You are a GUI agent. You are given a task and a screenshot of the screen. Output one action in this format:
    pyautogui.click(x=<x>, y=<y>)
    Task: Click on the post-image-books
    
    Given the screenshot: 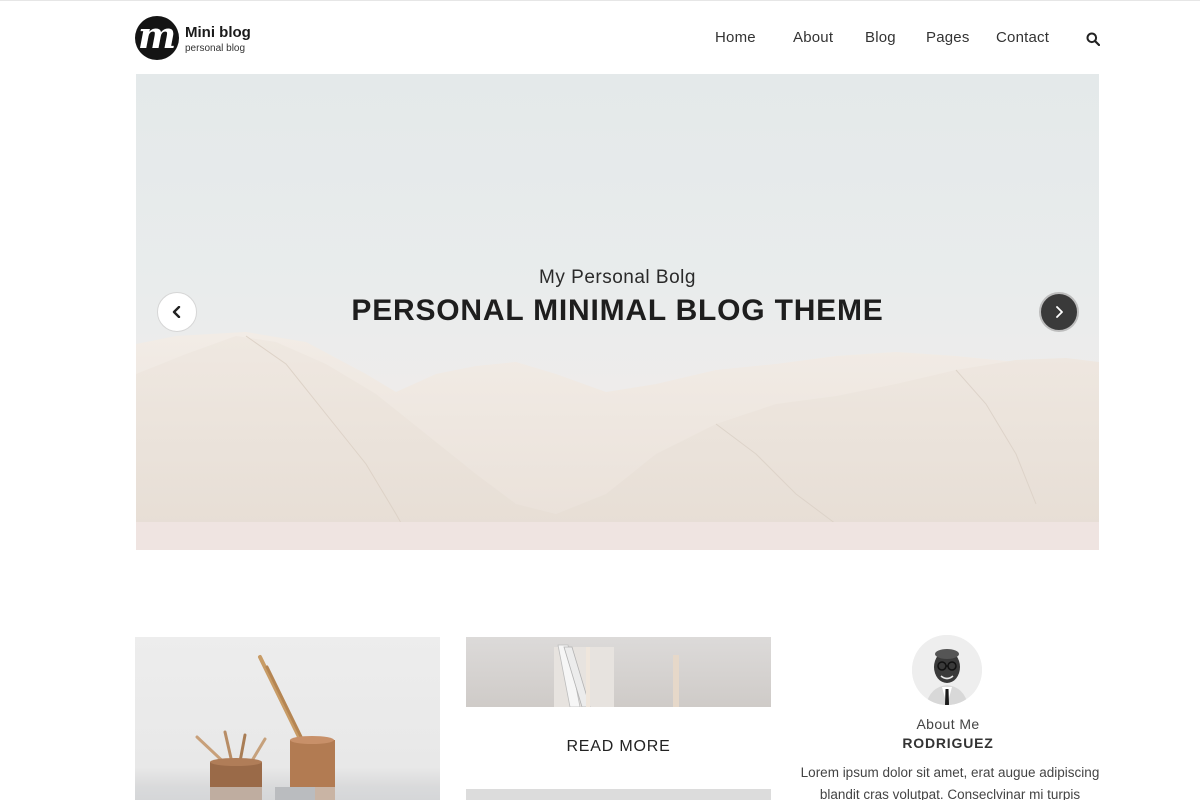 What is the action you would take?
    pyautogui.click(x=618, y=672)
    